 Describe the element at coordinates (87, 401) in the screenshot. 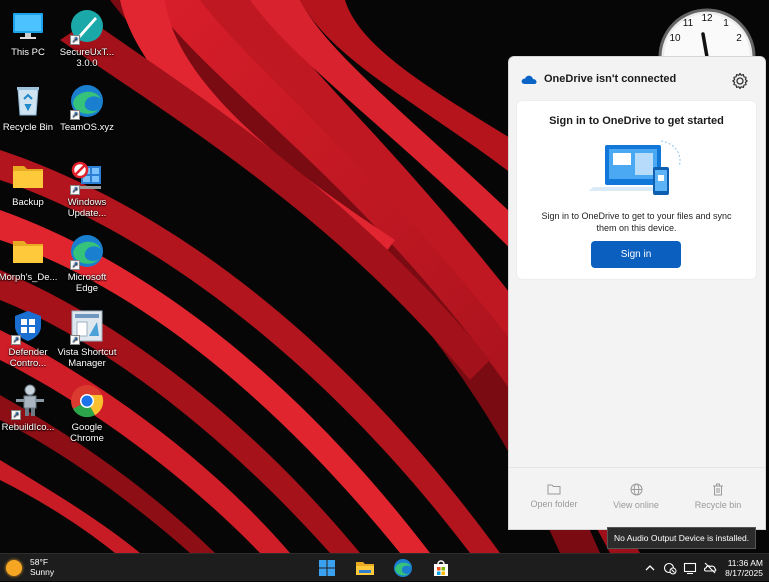

I see `chrome-icon` at that location.